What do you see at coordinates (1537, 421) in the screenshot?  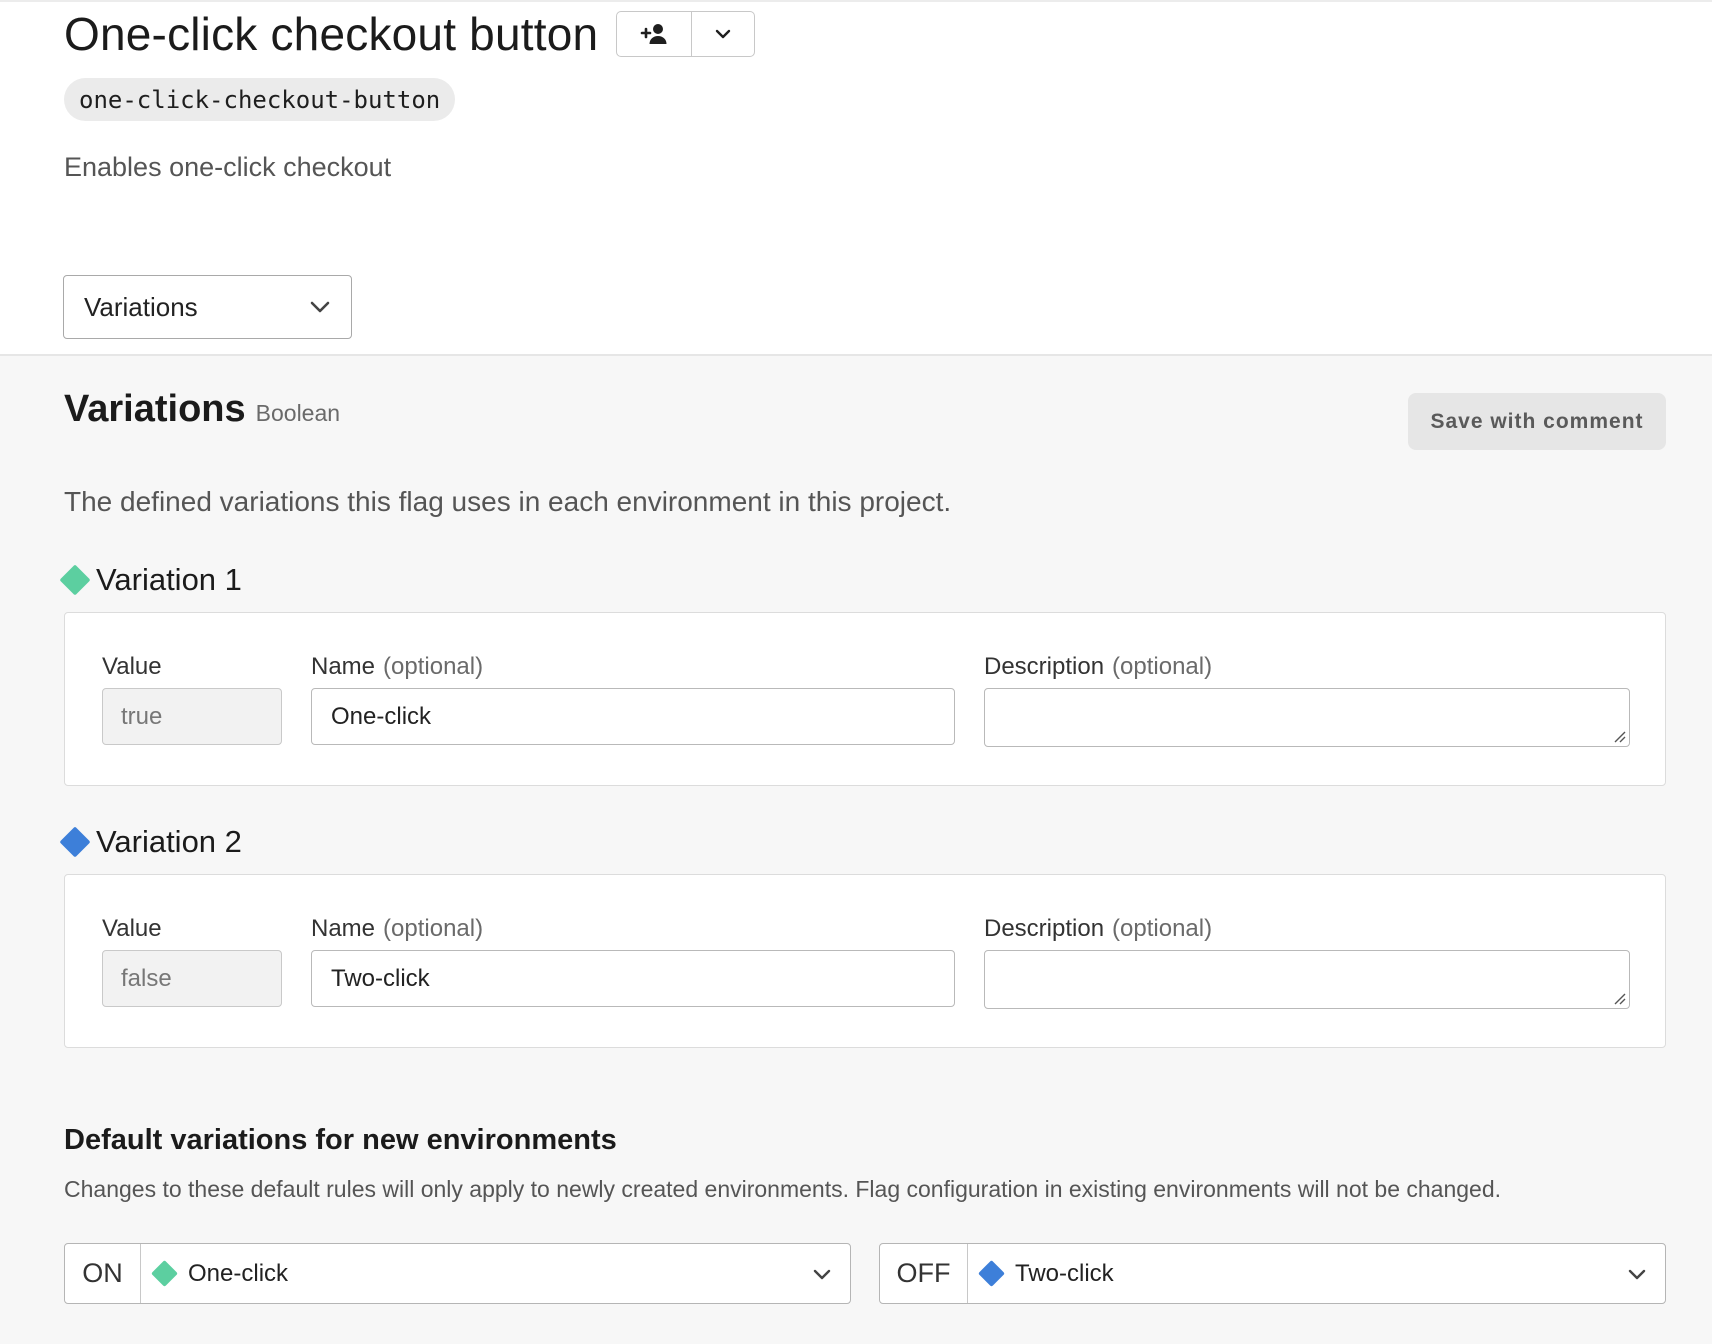 I see `save-with-comment-button: Save with comment` at bounding box center [1537, 421].